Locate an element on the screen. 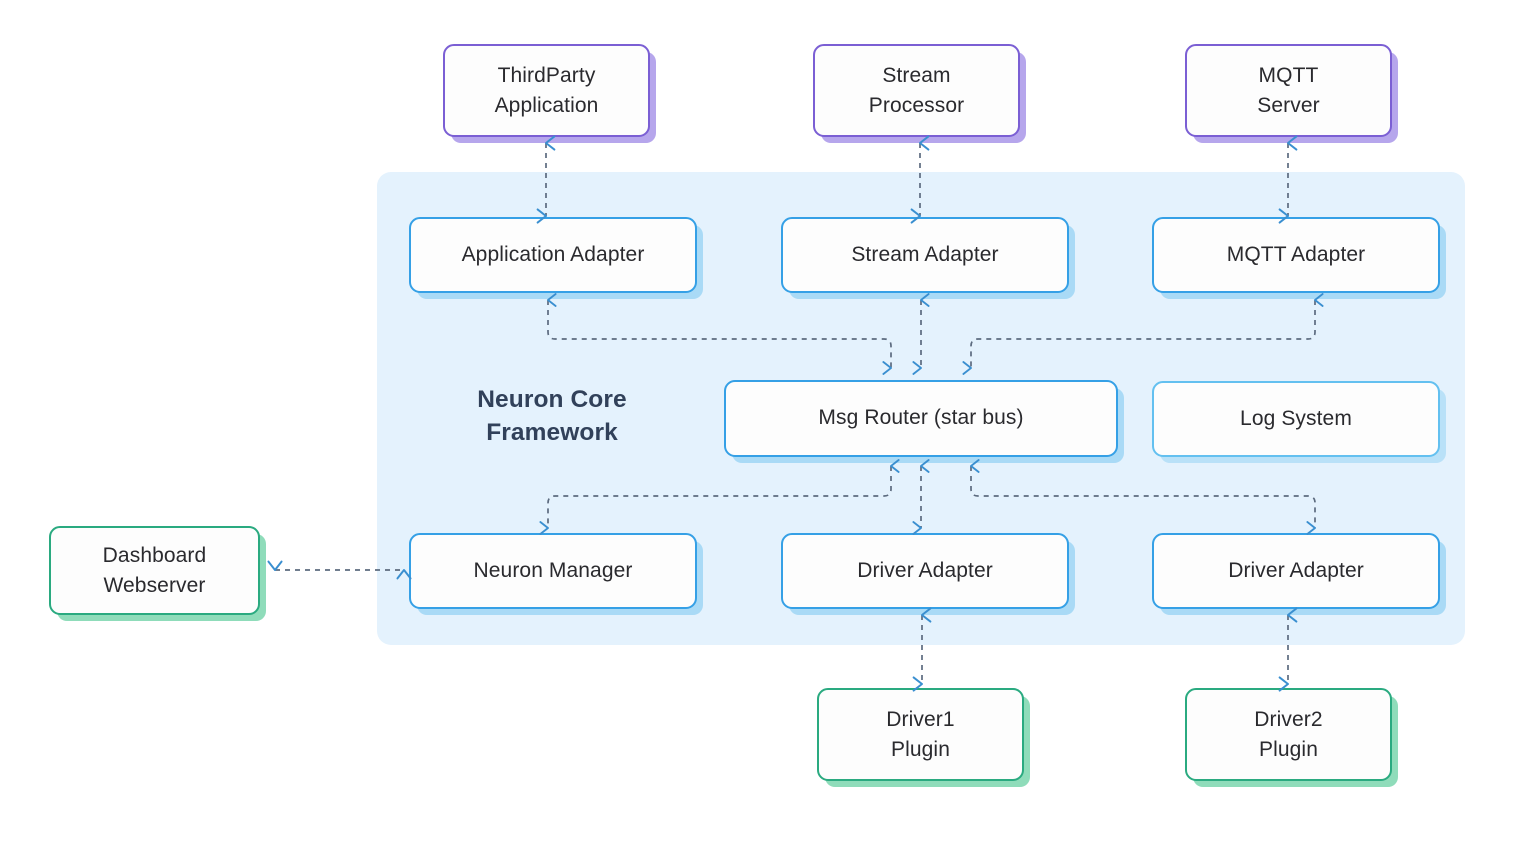 Image resolution: width=1520 pixels, height=841 pixels. label-line-2: Server is located at coordinates (1288, 105).